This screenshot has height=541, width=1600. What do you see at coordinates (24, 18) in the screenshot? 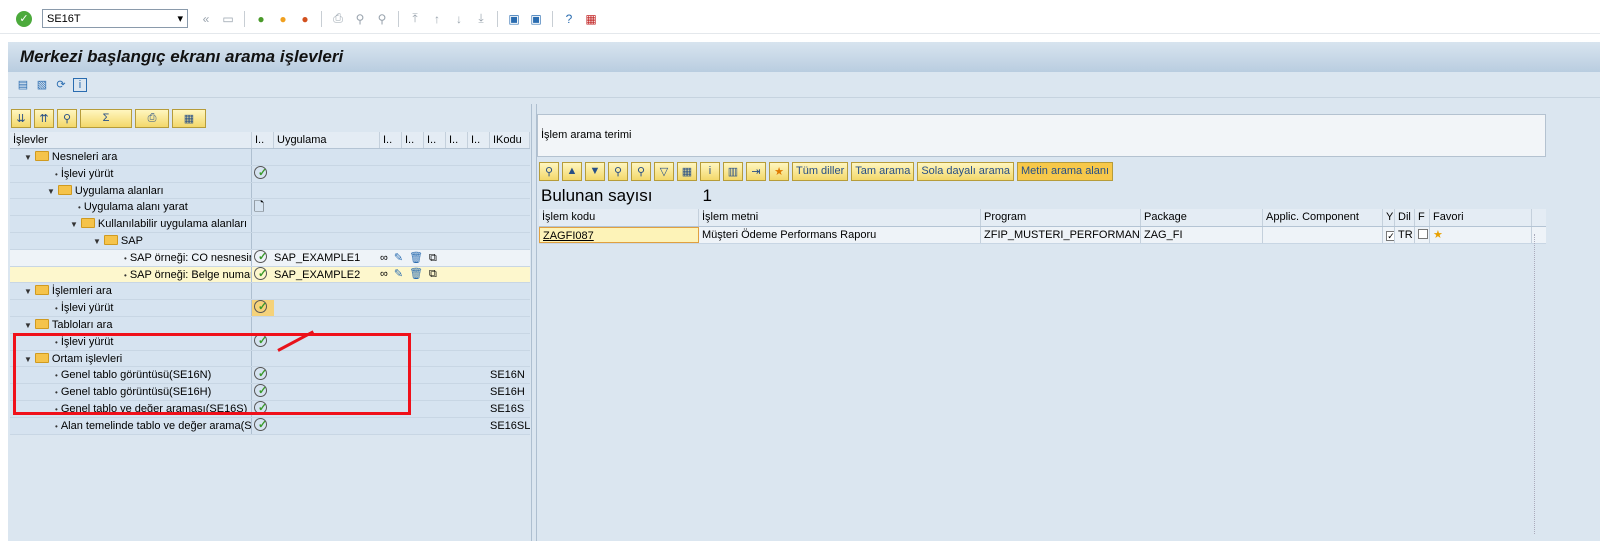
I see `enter-icon: ✓` at bounding box center [24, 18].